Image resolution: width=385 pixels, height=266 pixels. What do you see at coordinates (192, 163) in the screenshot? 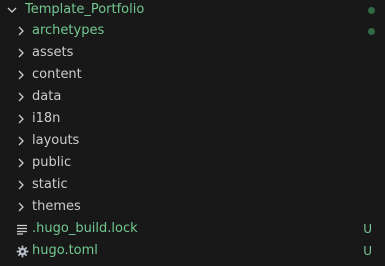
I see `folder-public: public` at bounding box center [192, 163].